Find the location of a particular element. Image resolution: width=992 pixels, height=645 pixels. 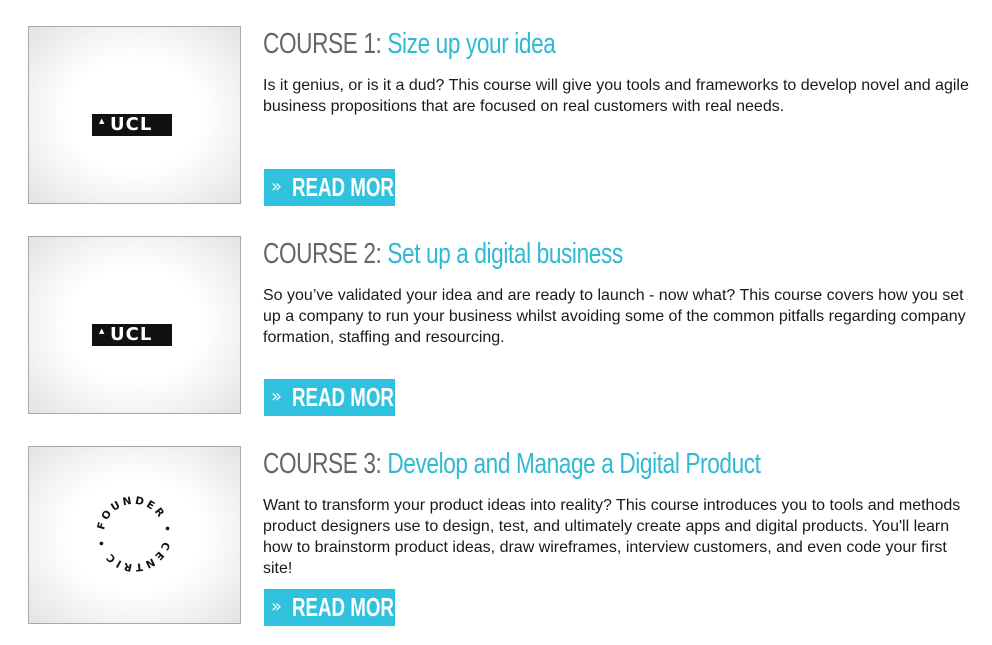

course-number: COURSE 3 is located at coordinates (319, 464).